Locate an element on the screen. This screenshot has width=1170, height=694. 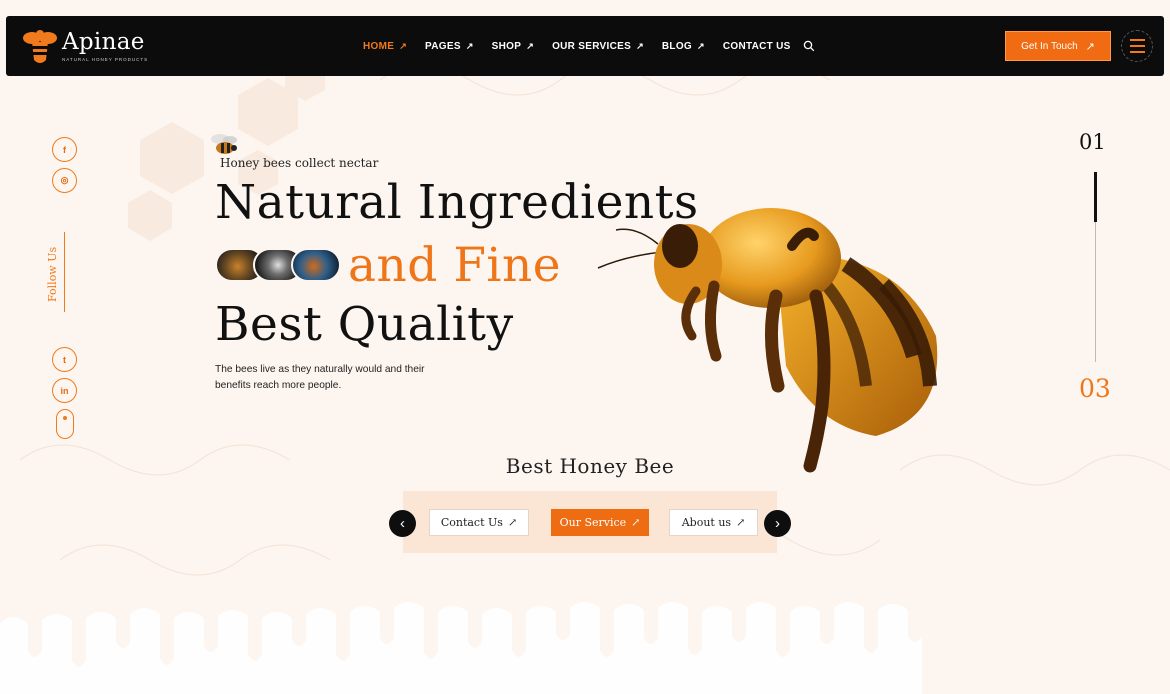
contact-us-button: Contact Us ↗ is located at coordinates (479, 522).